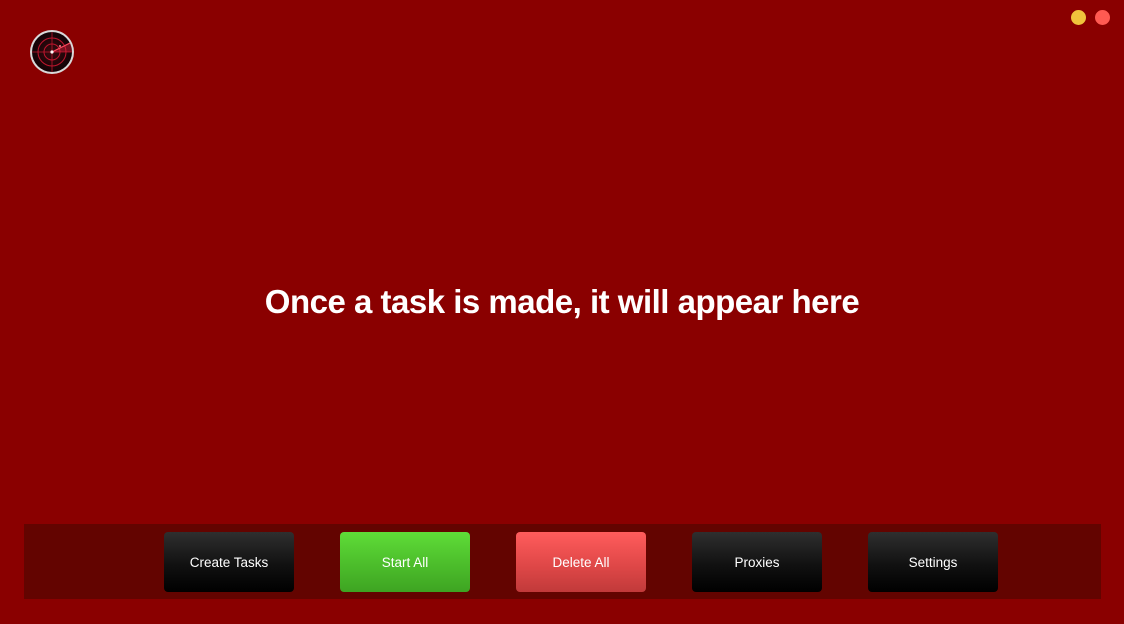 This screenshot has height=624, width=1124. What do you see at coordinates (52, 52) in the screenshot?
I see `radar-logo-icon` at bounding box center [52, 52].